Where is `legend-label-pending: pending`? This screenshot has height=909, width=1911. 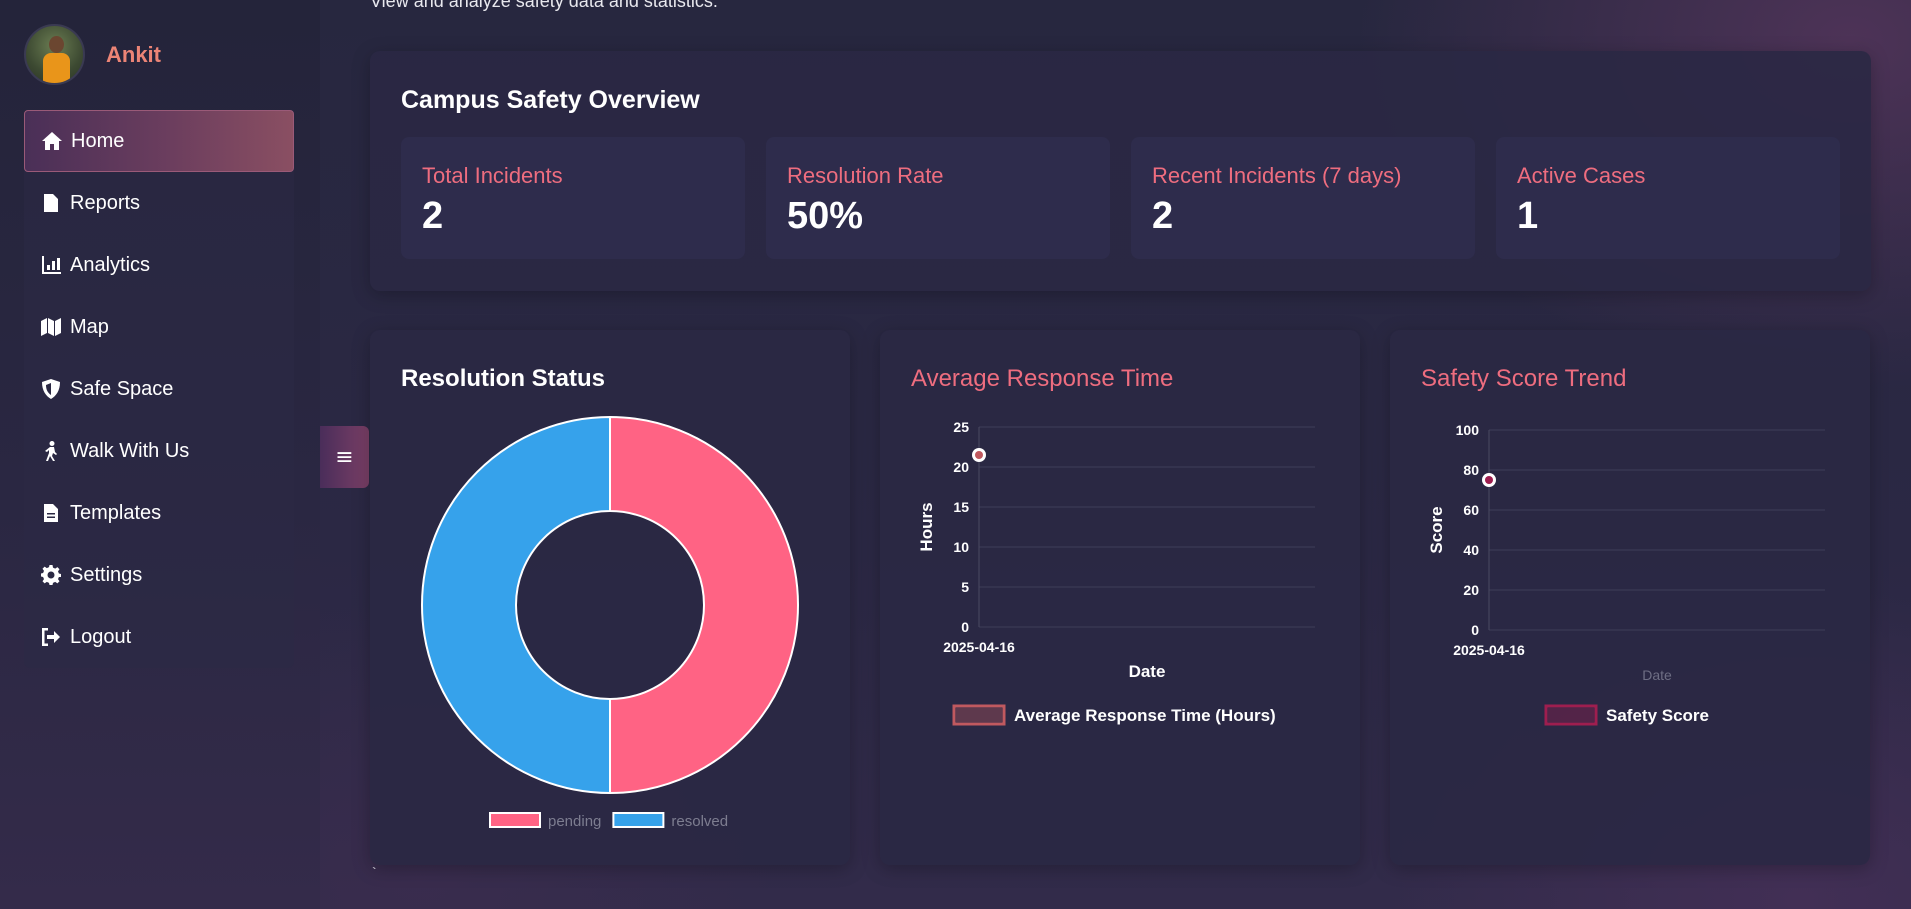
legend-label-pending: pending is located at coordinates (574, 821).